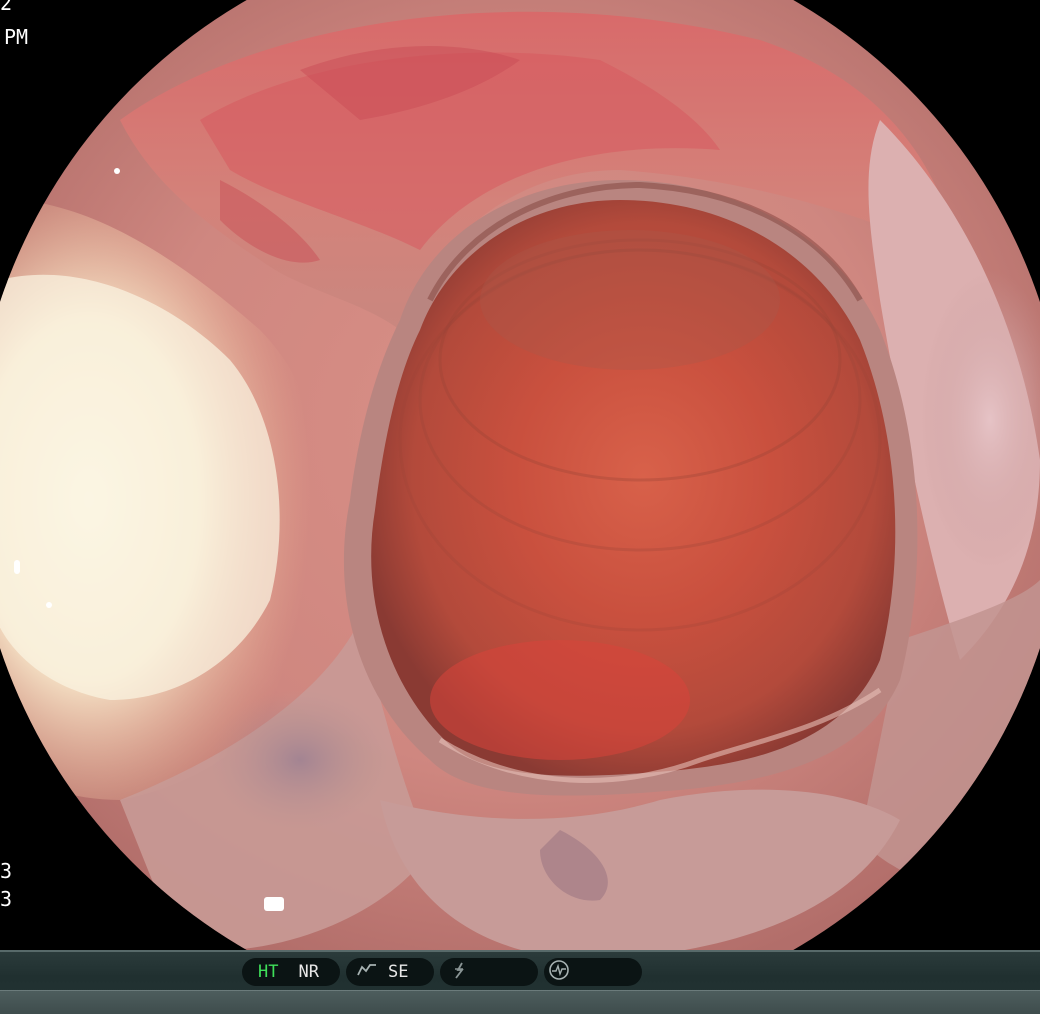  Describe the element at coordinates (593, 972) in the screenshot. I see `waveform-indicator` at that location.